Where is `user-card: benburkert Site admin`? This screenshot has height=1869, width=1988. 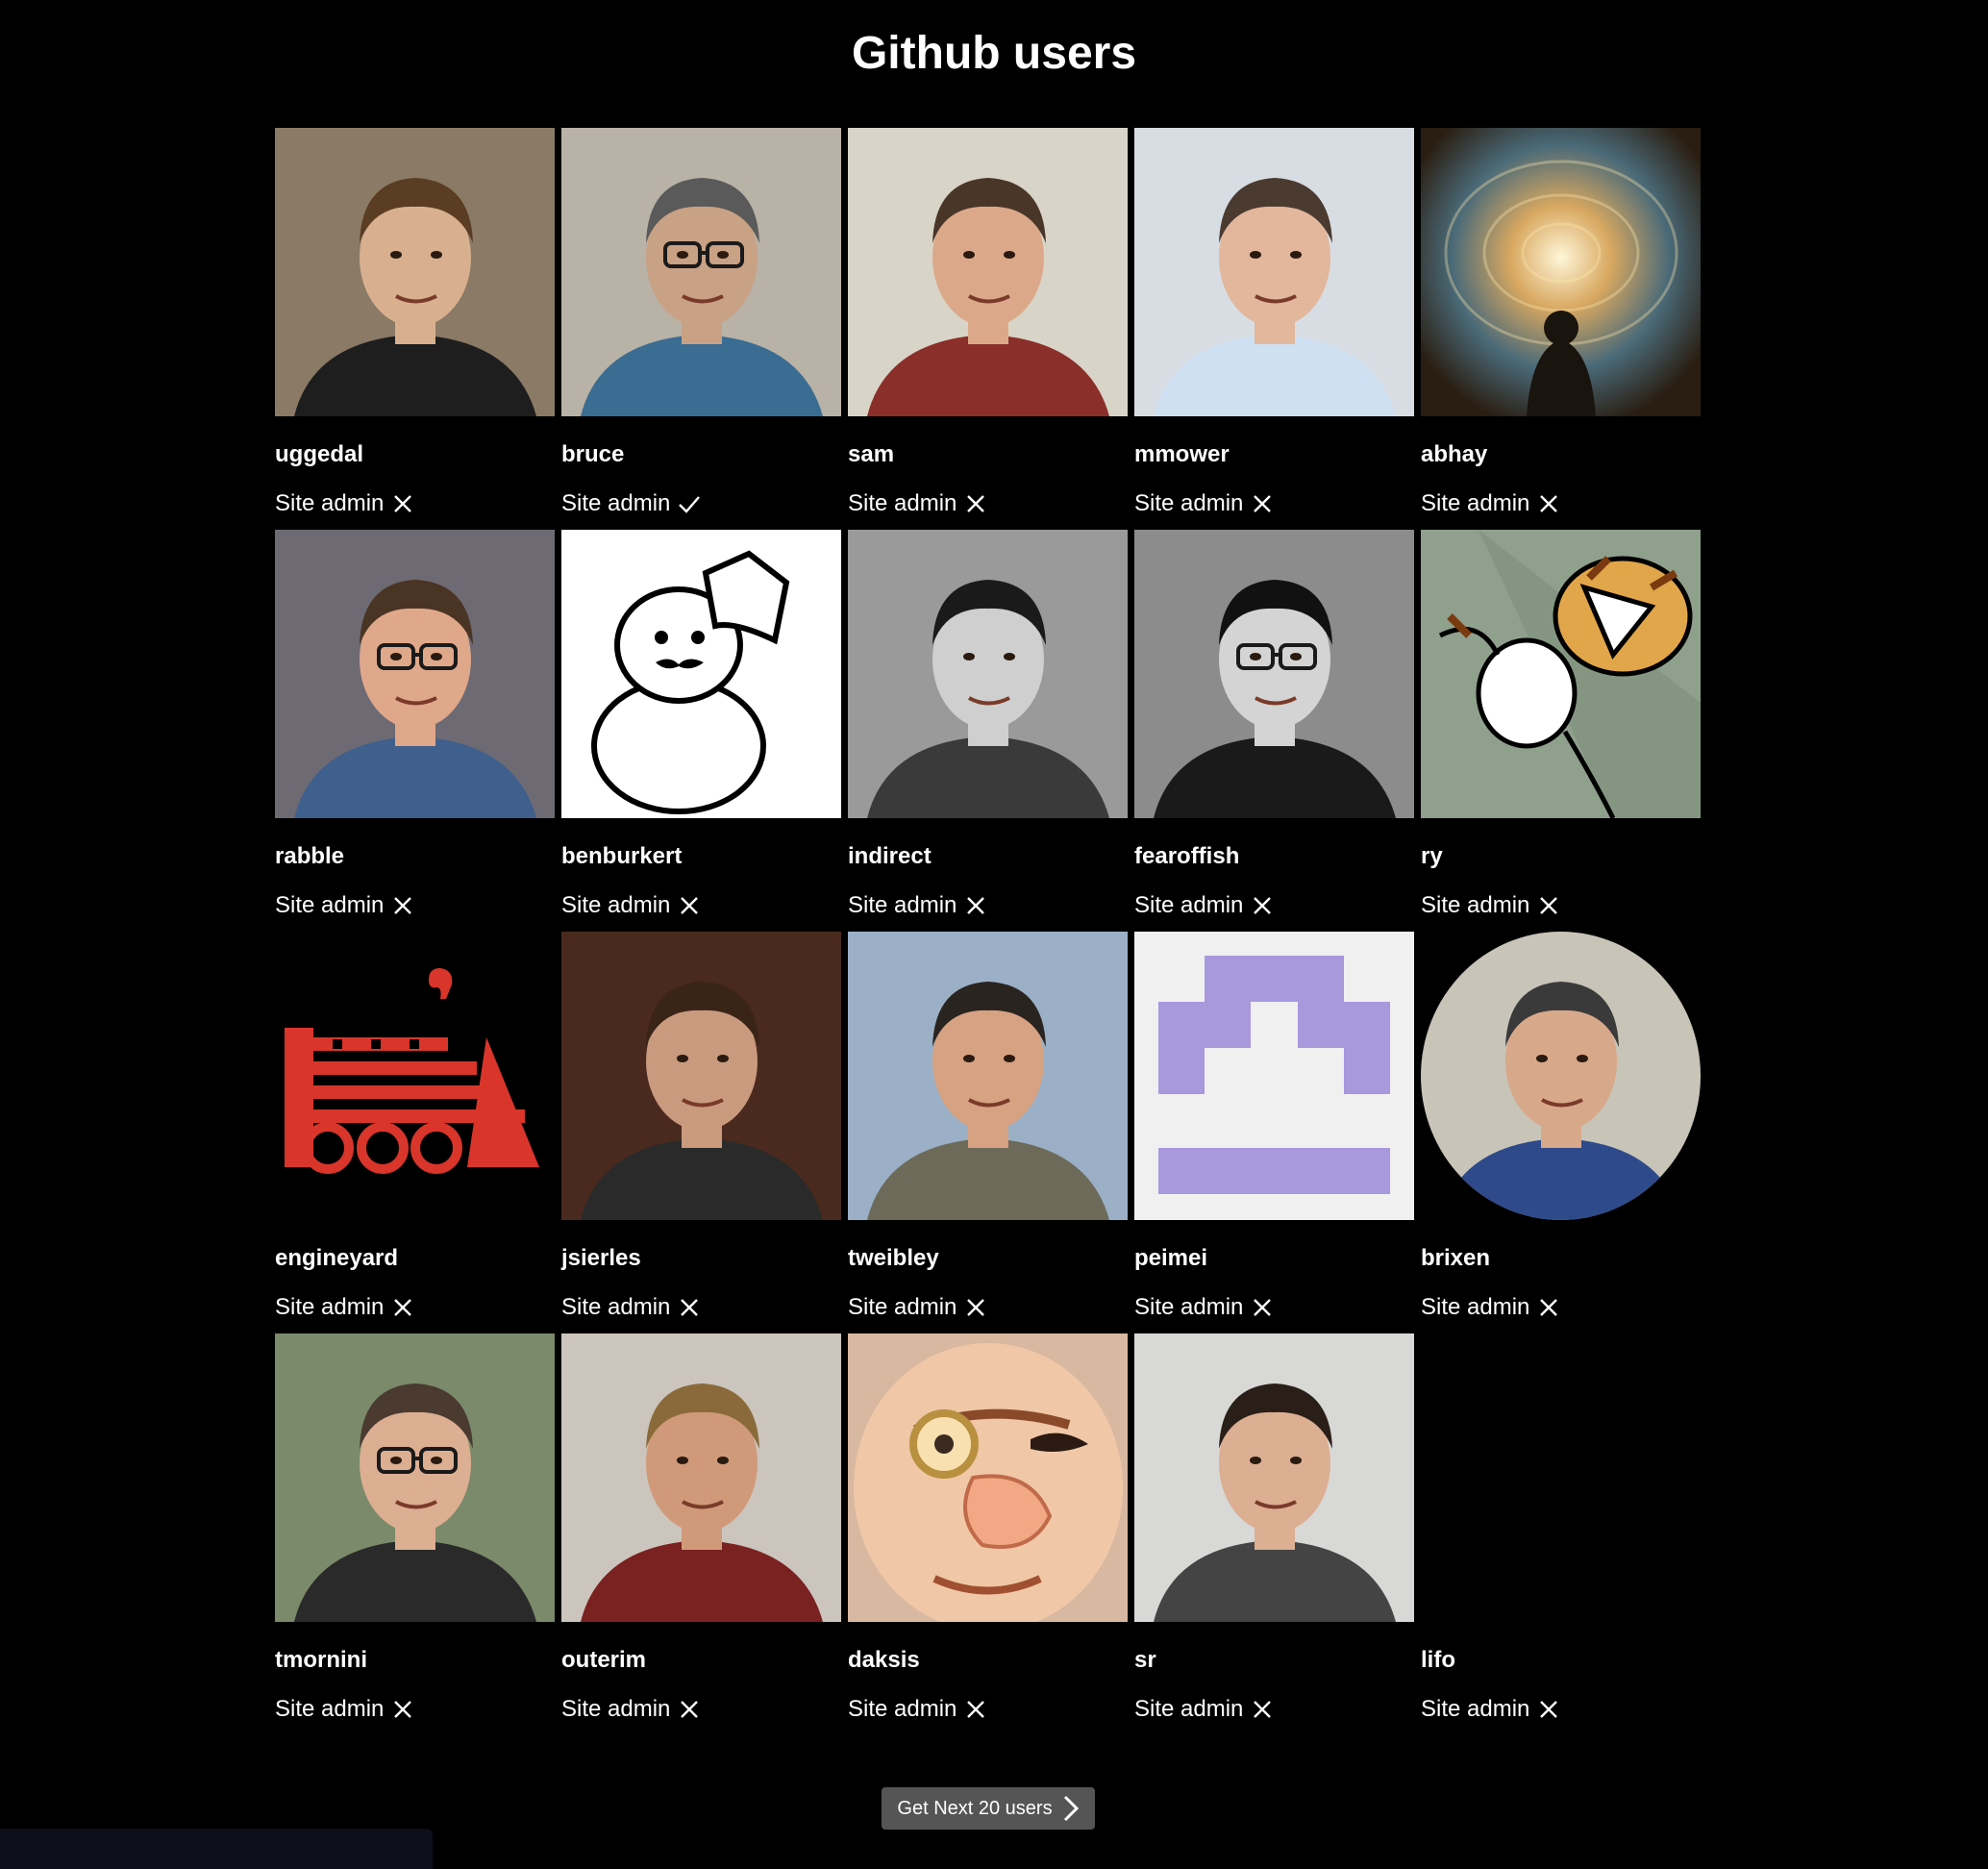 user-card: benburkert Site admin is located at coordinates (701, 731).